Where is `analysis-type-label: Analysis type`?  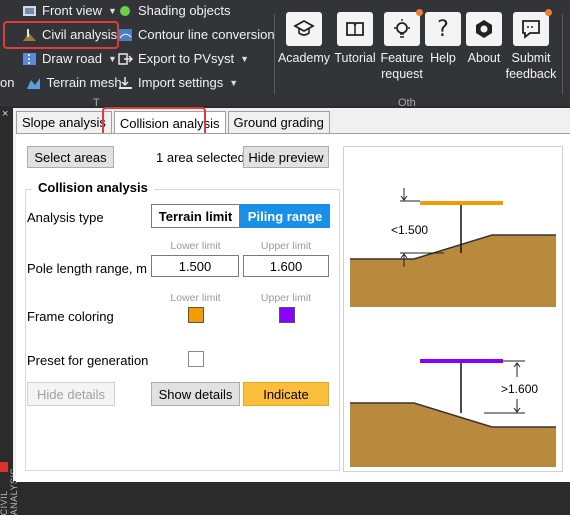 analysis-type-label: Analysis type is located at coordinates (65, 217).